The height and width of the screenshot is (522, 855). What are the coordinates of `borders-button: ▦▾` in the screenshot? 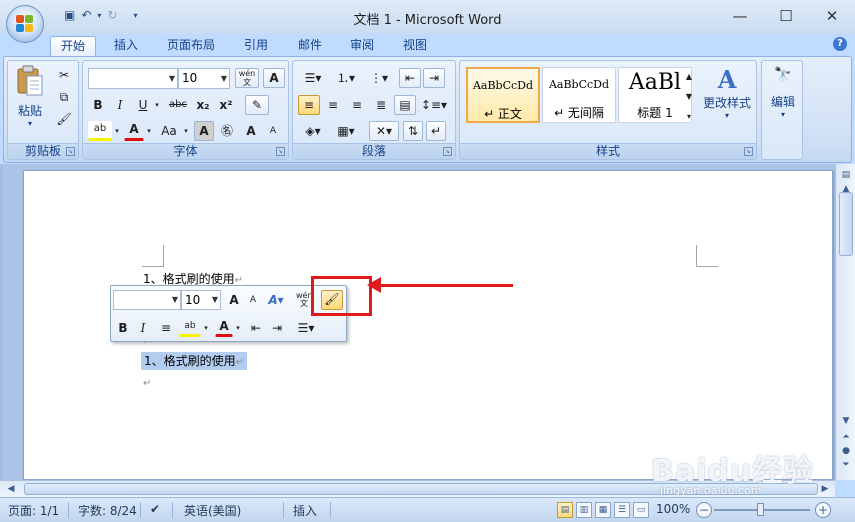 It's located at (346, 131).